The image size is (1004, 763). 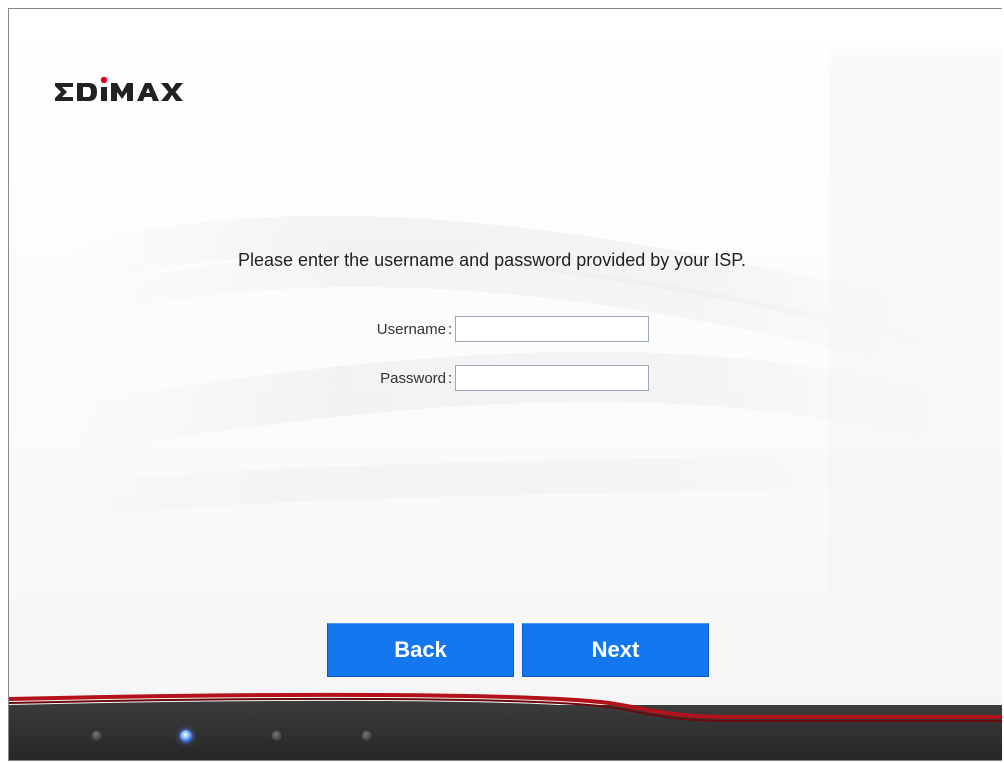 What do you see at coordinates (552, 329) in the screenshot?
I see `username-input` at bounding box center [552, 329].